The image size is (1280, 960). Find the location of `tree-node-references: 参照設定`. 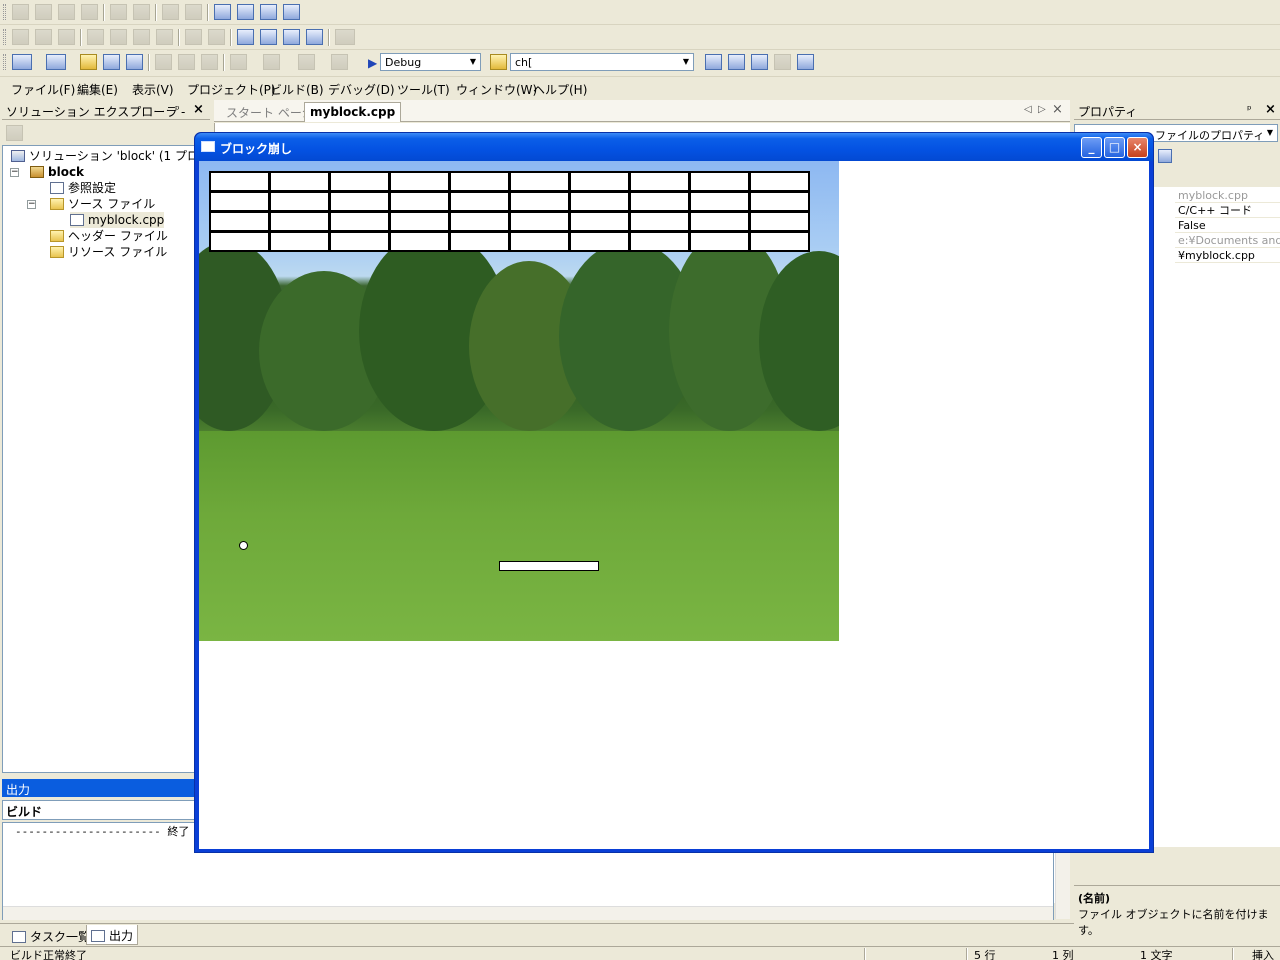

tree-node-references: 参照設定 is located at coordinates (83, 188).